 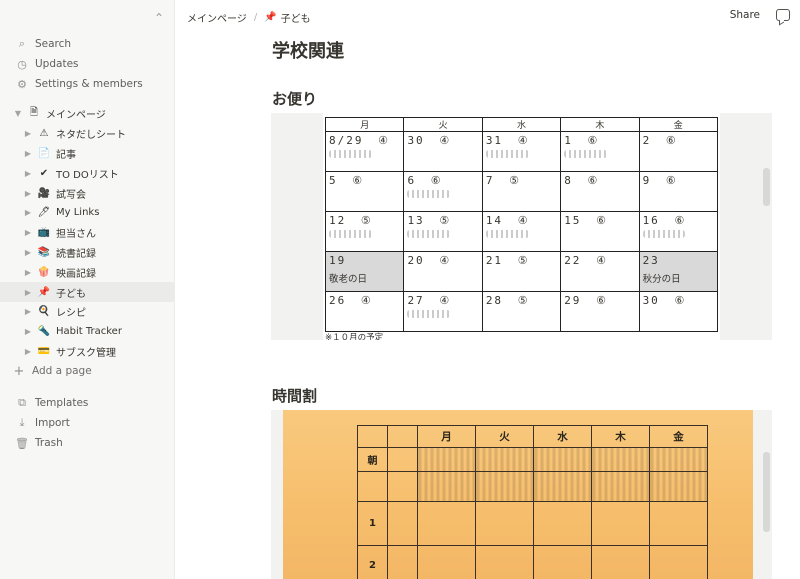 I want to click on add-page-button: + Add a page, so click(x=87, y=371).